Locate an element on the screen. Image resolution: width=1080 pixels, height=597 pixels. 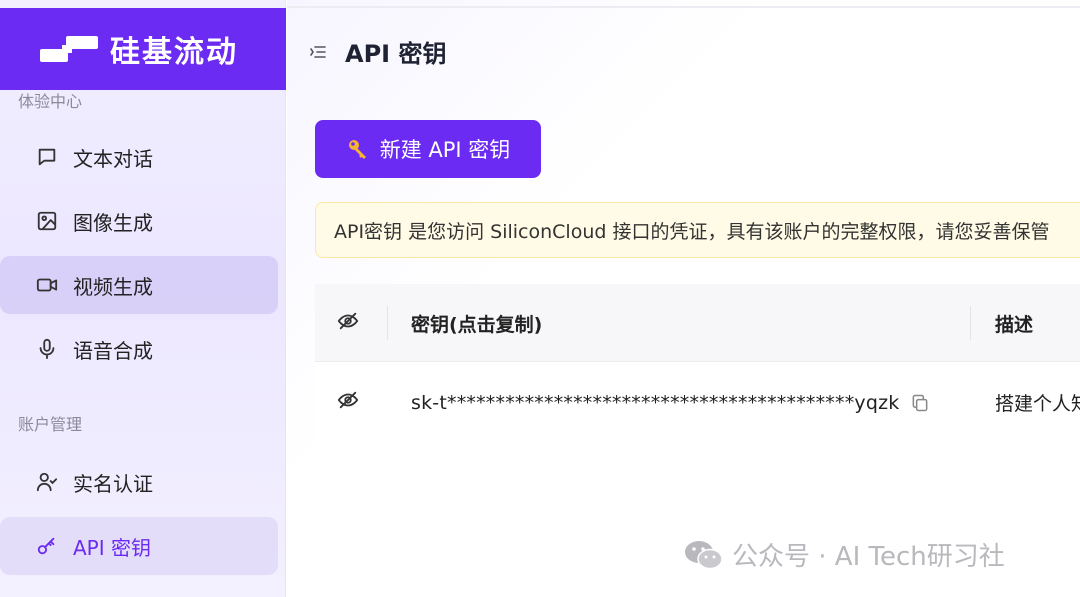
user-check-icon is located at coordinates (47, 482).